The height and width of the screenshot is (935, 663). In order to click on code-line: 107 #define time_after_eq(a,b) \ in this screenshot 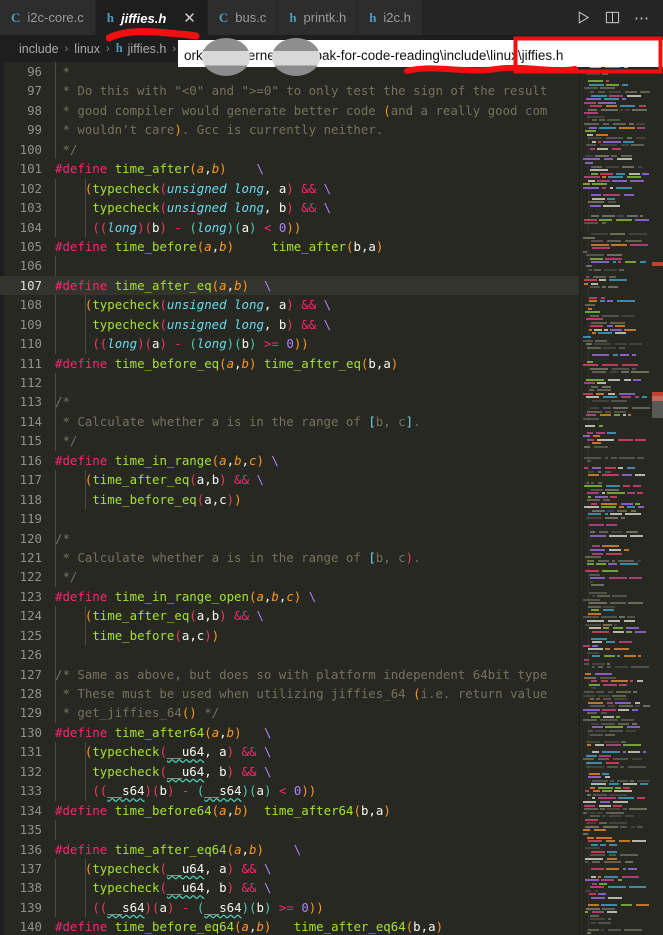, I will do `click(290, 285)`.